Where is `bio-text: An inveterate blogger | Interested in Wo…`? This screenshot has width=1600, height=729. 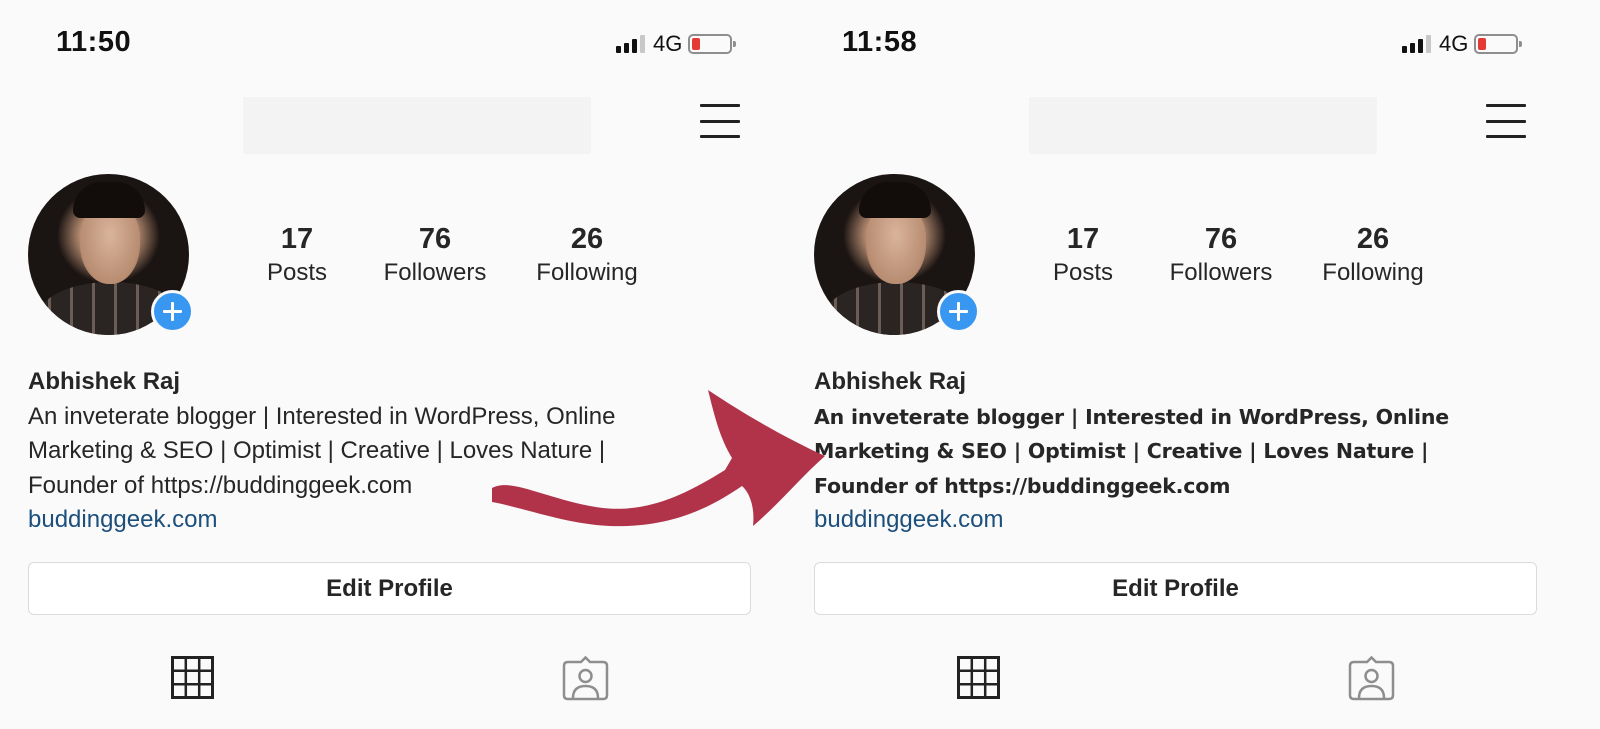
bio-text: An inveterate blogger | Interested in Wo… is located at coordinates (378, 452).